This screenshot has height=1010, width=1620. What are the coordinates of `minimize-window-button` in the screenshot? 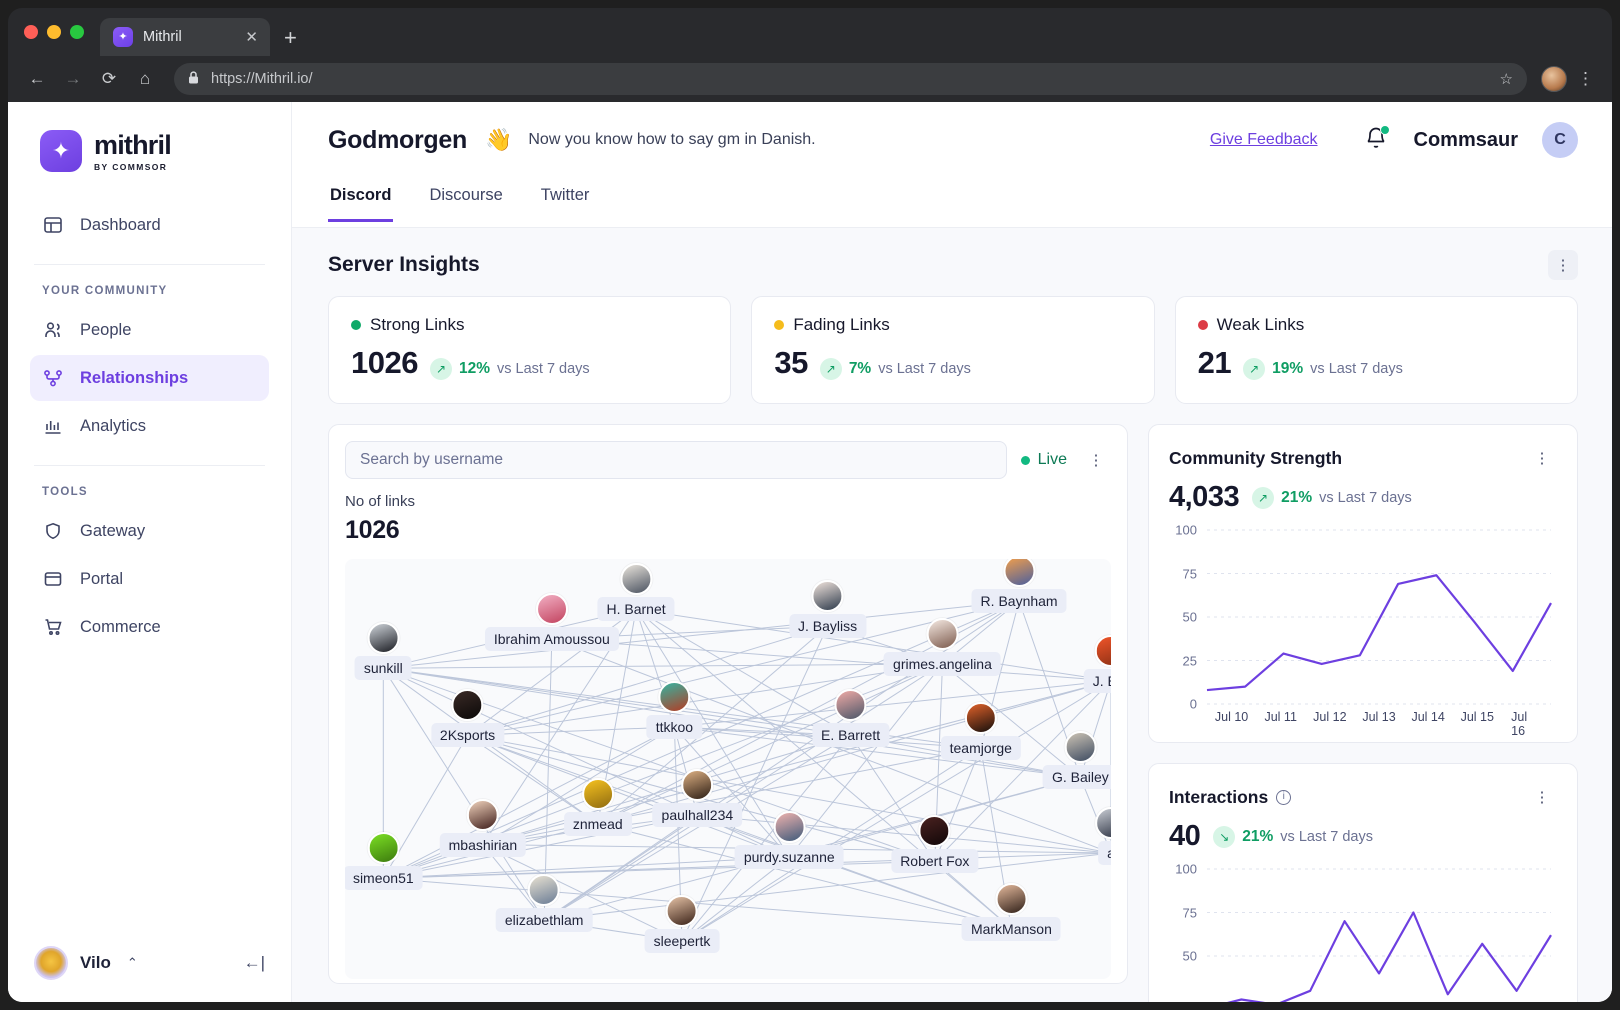 It's located at (54, 32).